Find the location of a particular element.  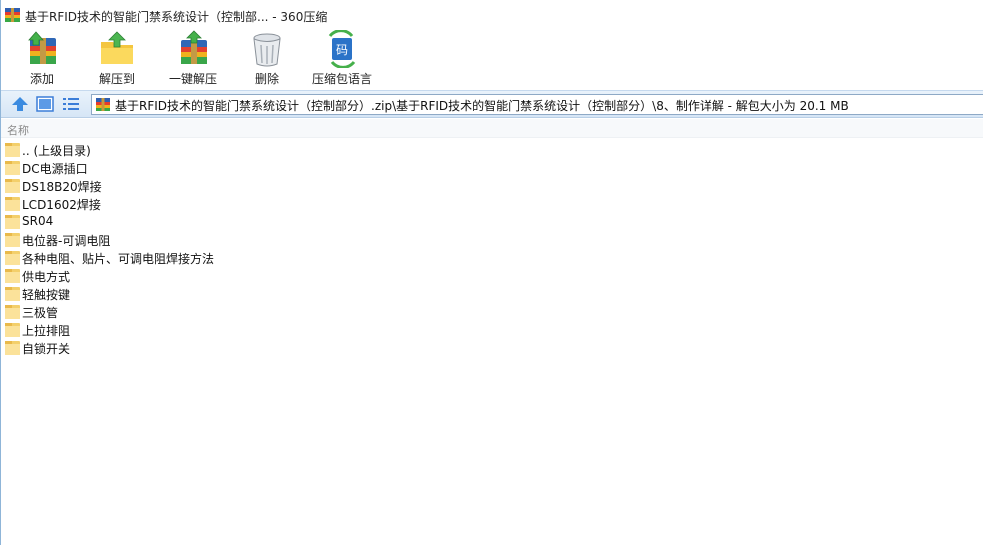

window-title: 基于RFID技术的智能门禁系统设计（控制部... - 360压缩 is located at coordinates (176, 17).